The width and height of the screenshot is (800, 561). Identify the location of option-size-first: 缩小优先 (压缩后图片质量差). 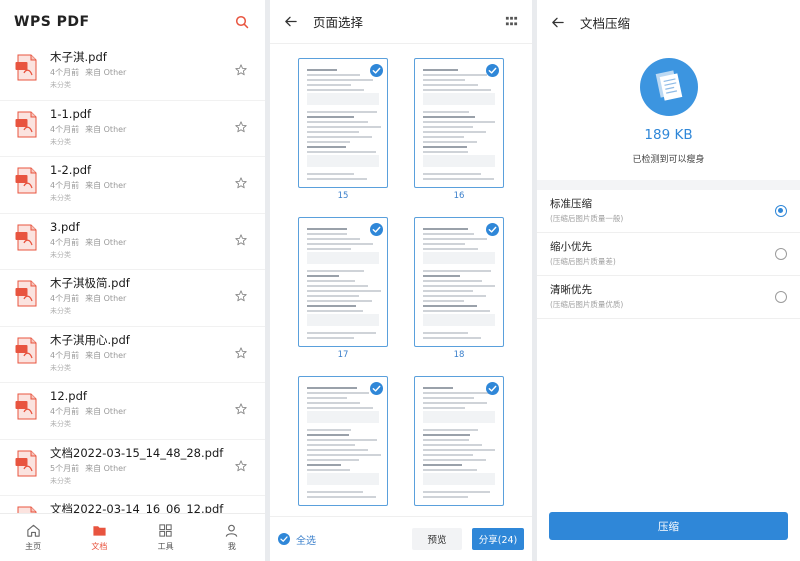
(668, 254).